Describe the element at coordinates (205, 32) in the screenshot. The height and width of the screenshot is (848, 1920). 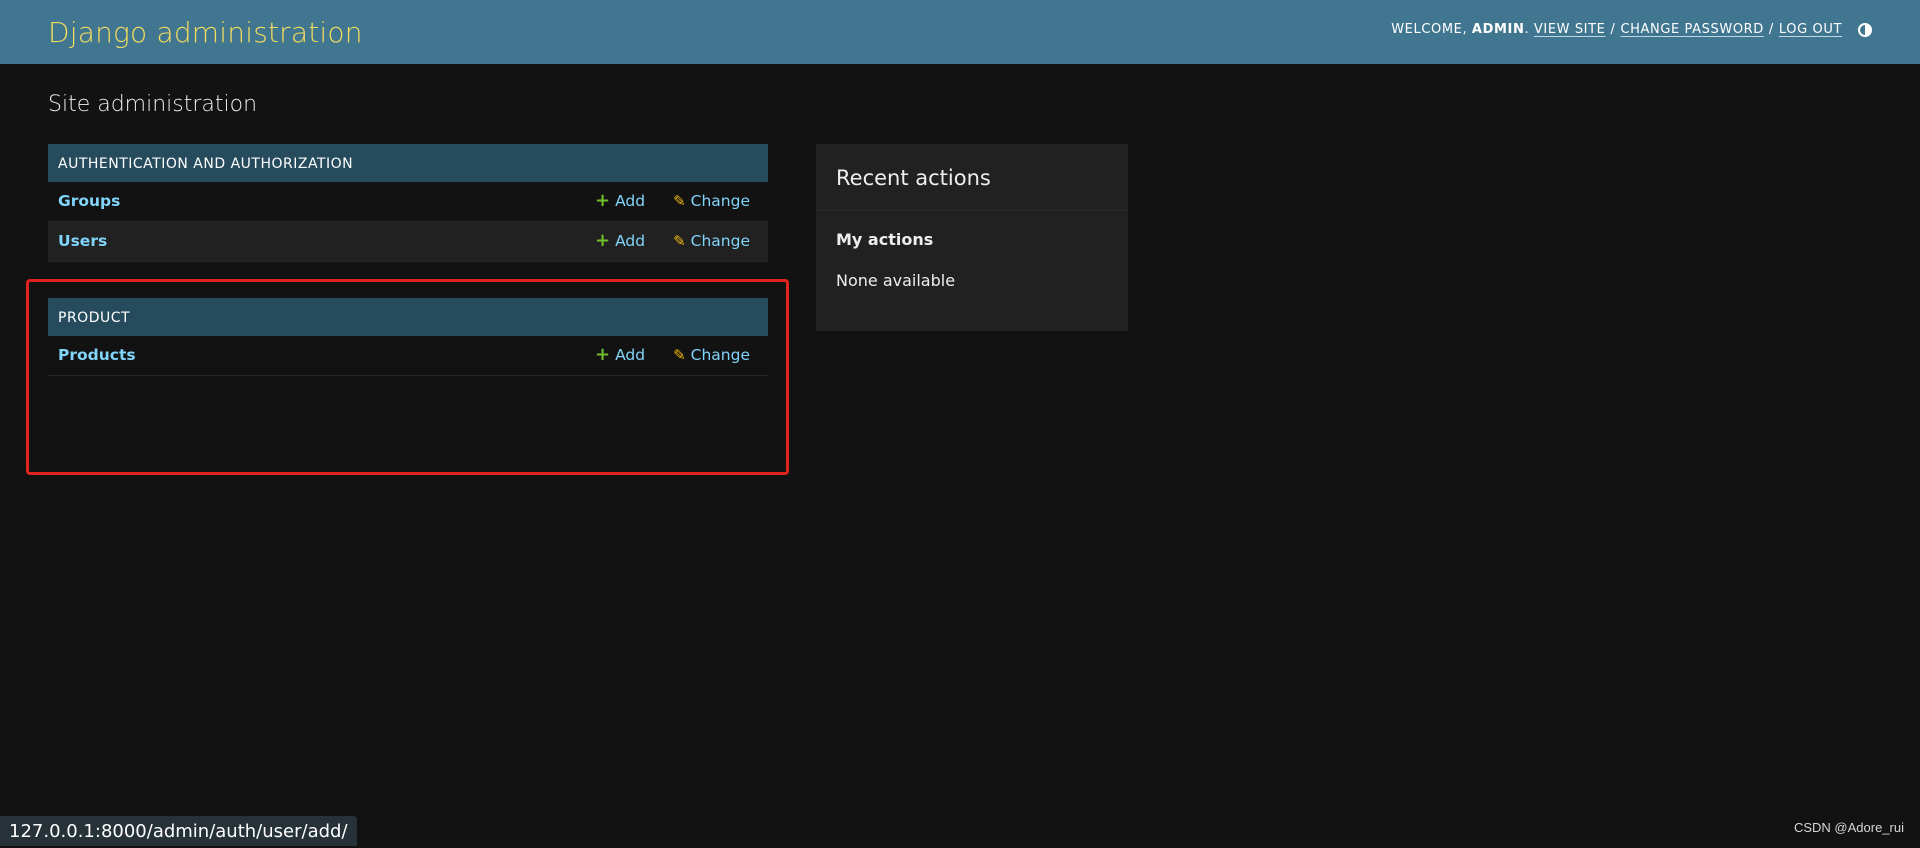
I see `site-branding: Django administration` at that location.